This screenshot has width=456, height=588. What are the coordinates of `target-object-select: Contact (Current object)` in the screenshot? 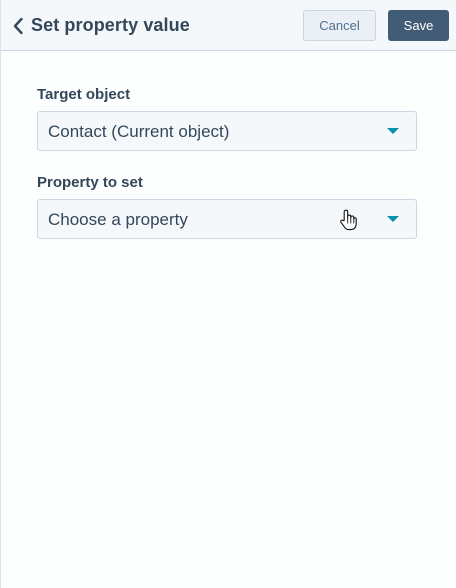 It's located at (227, 131).